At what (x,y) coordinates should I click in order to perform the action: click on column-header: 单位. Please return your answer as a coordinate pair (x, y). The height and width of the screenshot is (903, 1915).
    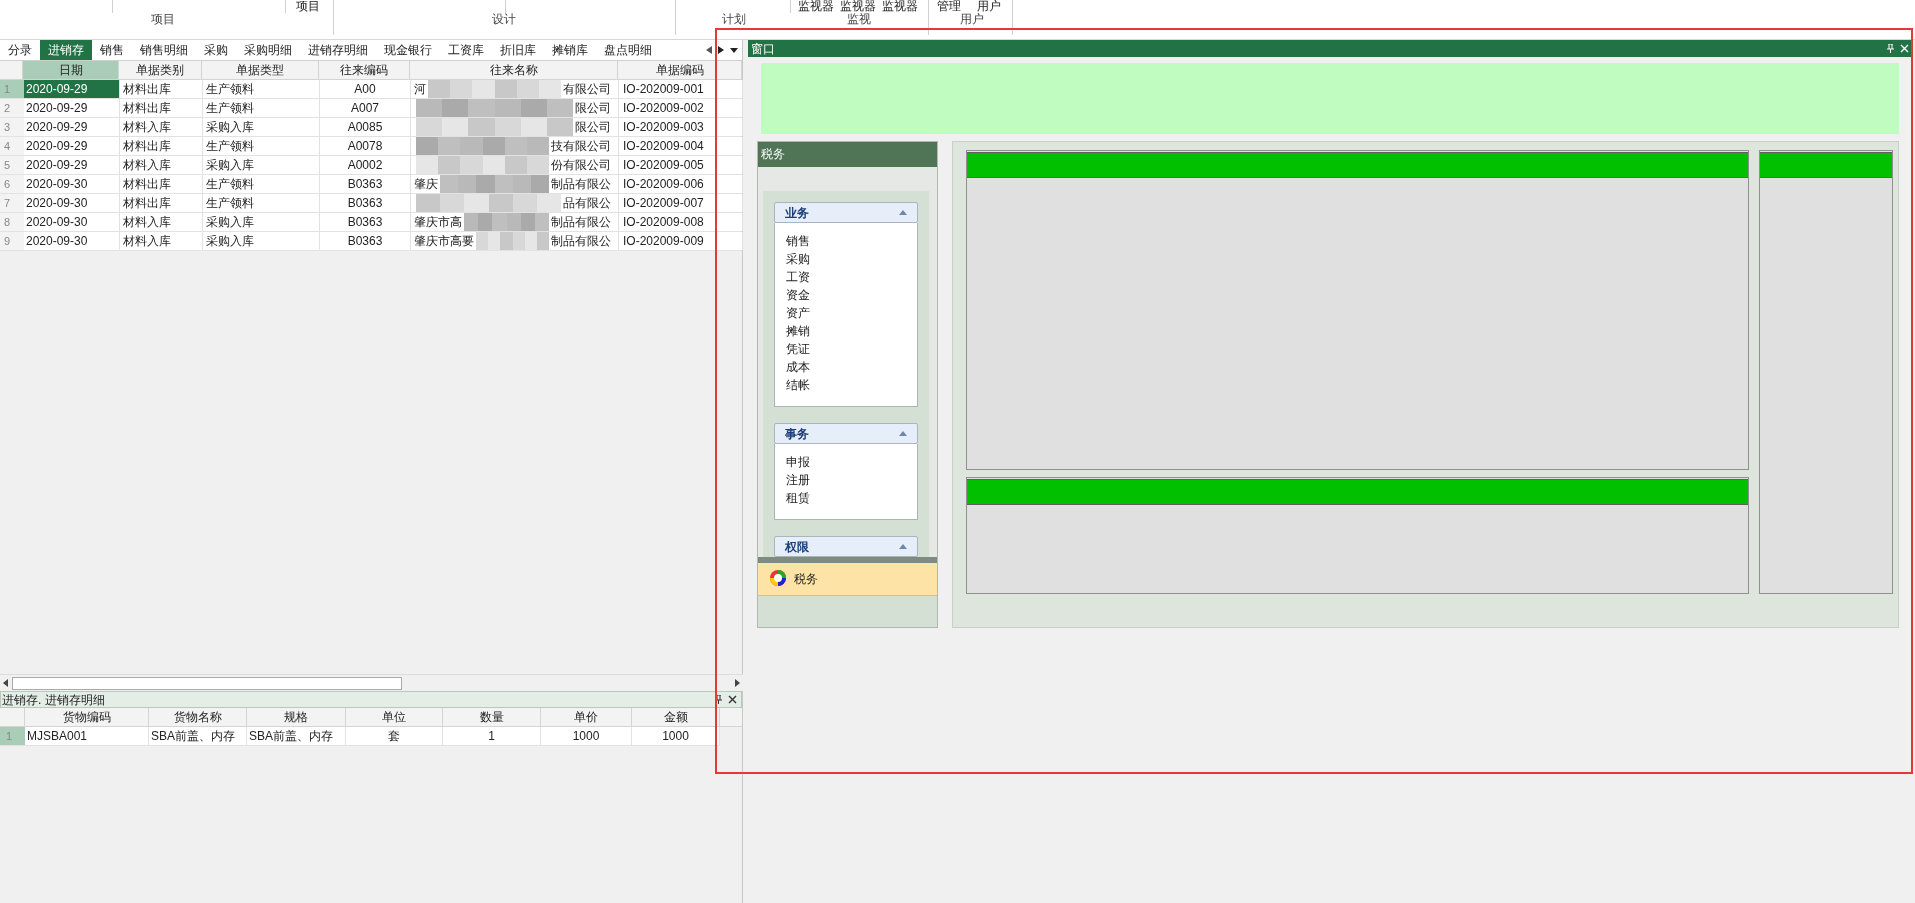
    Looking at the image, I should click on (394, 717).